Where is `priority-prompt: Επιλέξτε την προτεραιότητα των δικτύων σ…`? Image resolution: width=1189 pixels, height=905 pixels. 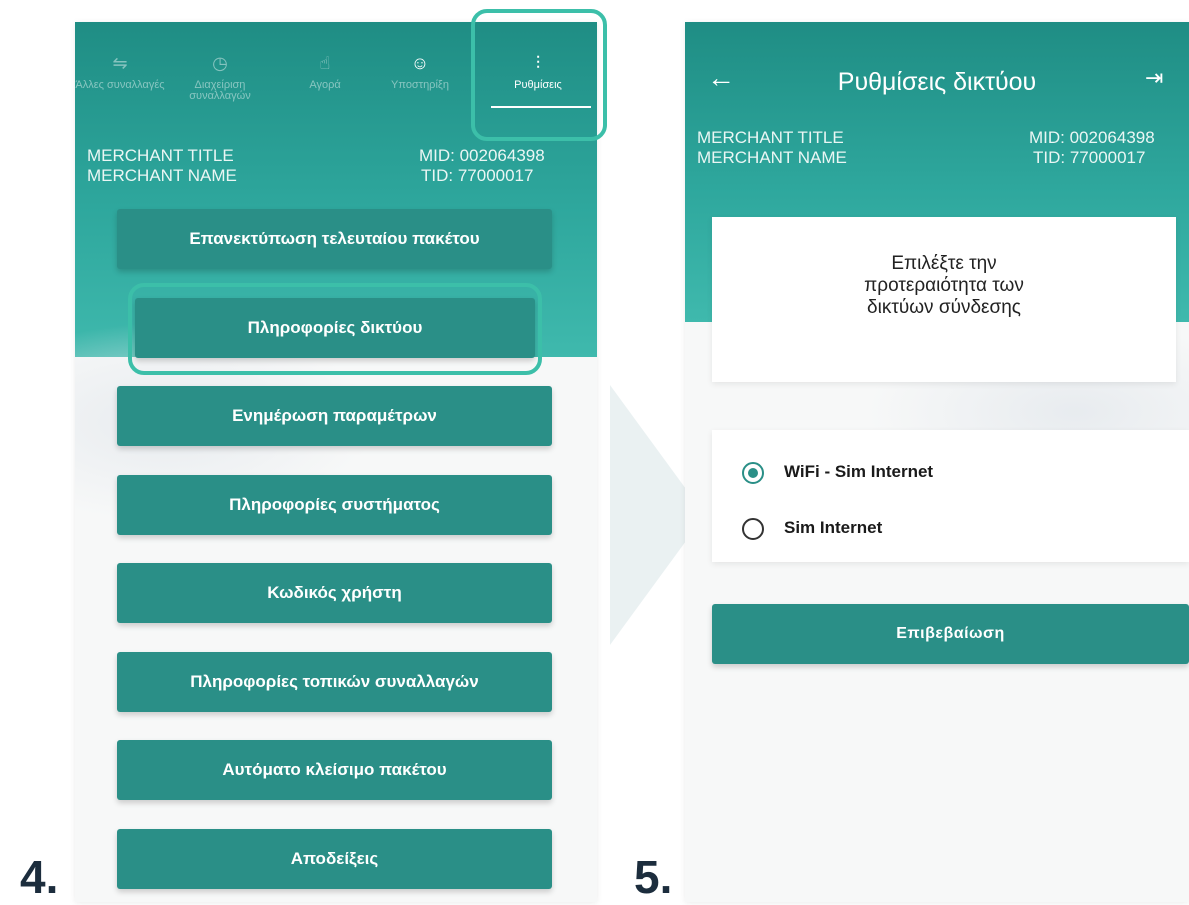
priority-prompt: Επιλέξτε την προτεραιότητα των δικτύων σ… is located at coordinates (944, 286).